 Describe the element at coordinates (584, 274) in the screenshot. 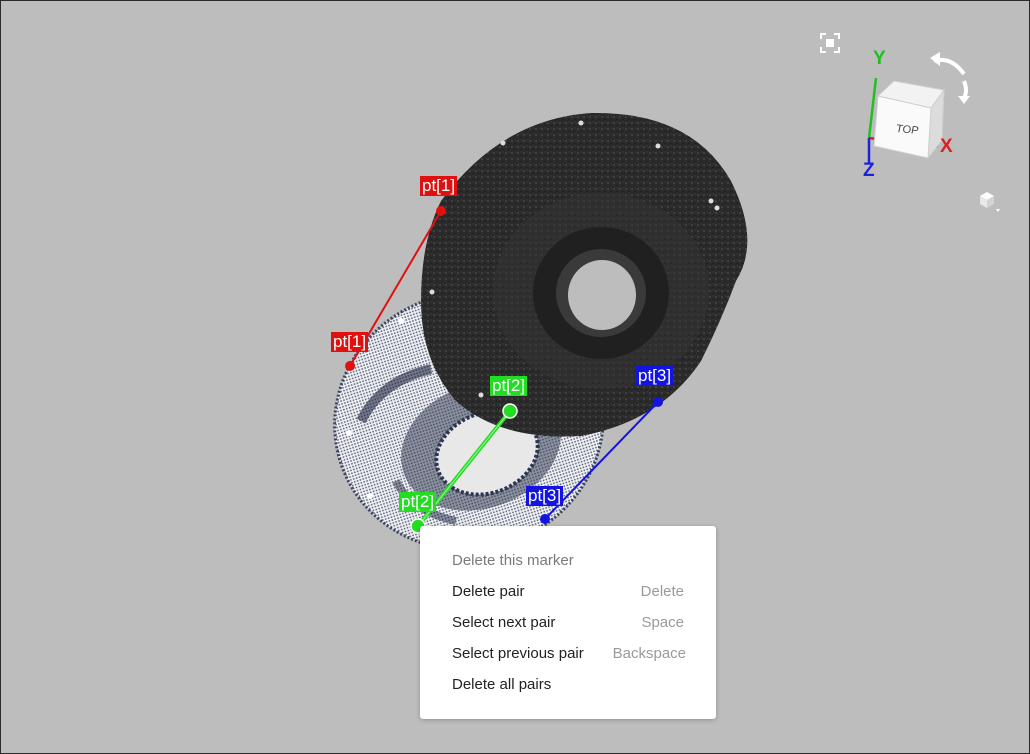

I see `point-cloud-housing` at that location.